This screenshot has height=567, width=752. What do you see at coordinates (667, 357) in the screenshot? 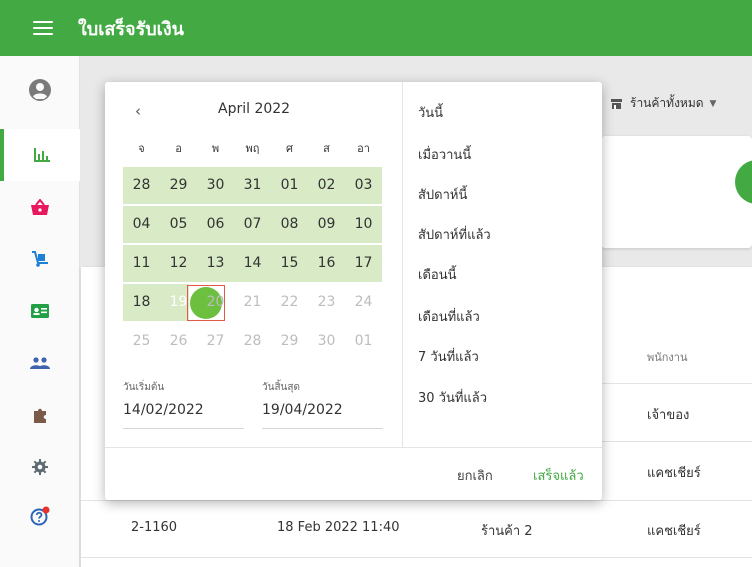
I see `column-header-employee: พนักงาน` at bounding box center [667, 357].